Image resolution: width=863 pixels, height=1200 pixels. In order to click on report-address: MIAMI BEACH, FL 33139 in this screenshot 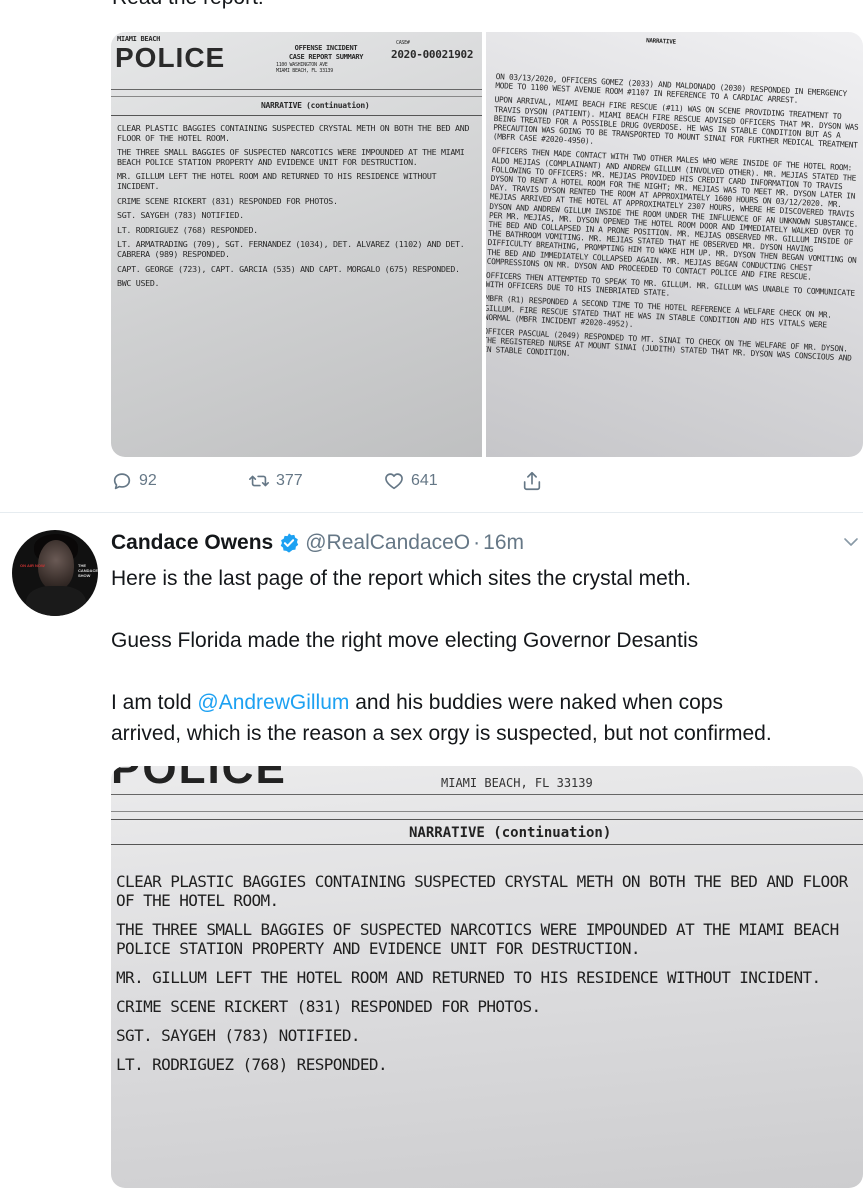, I will do `click(517, 783)`.